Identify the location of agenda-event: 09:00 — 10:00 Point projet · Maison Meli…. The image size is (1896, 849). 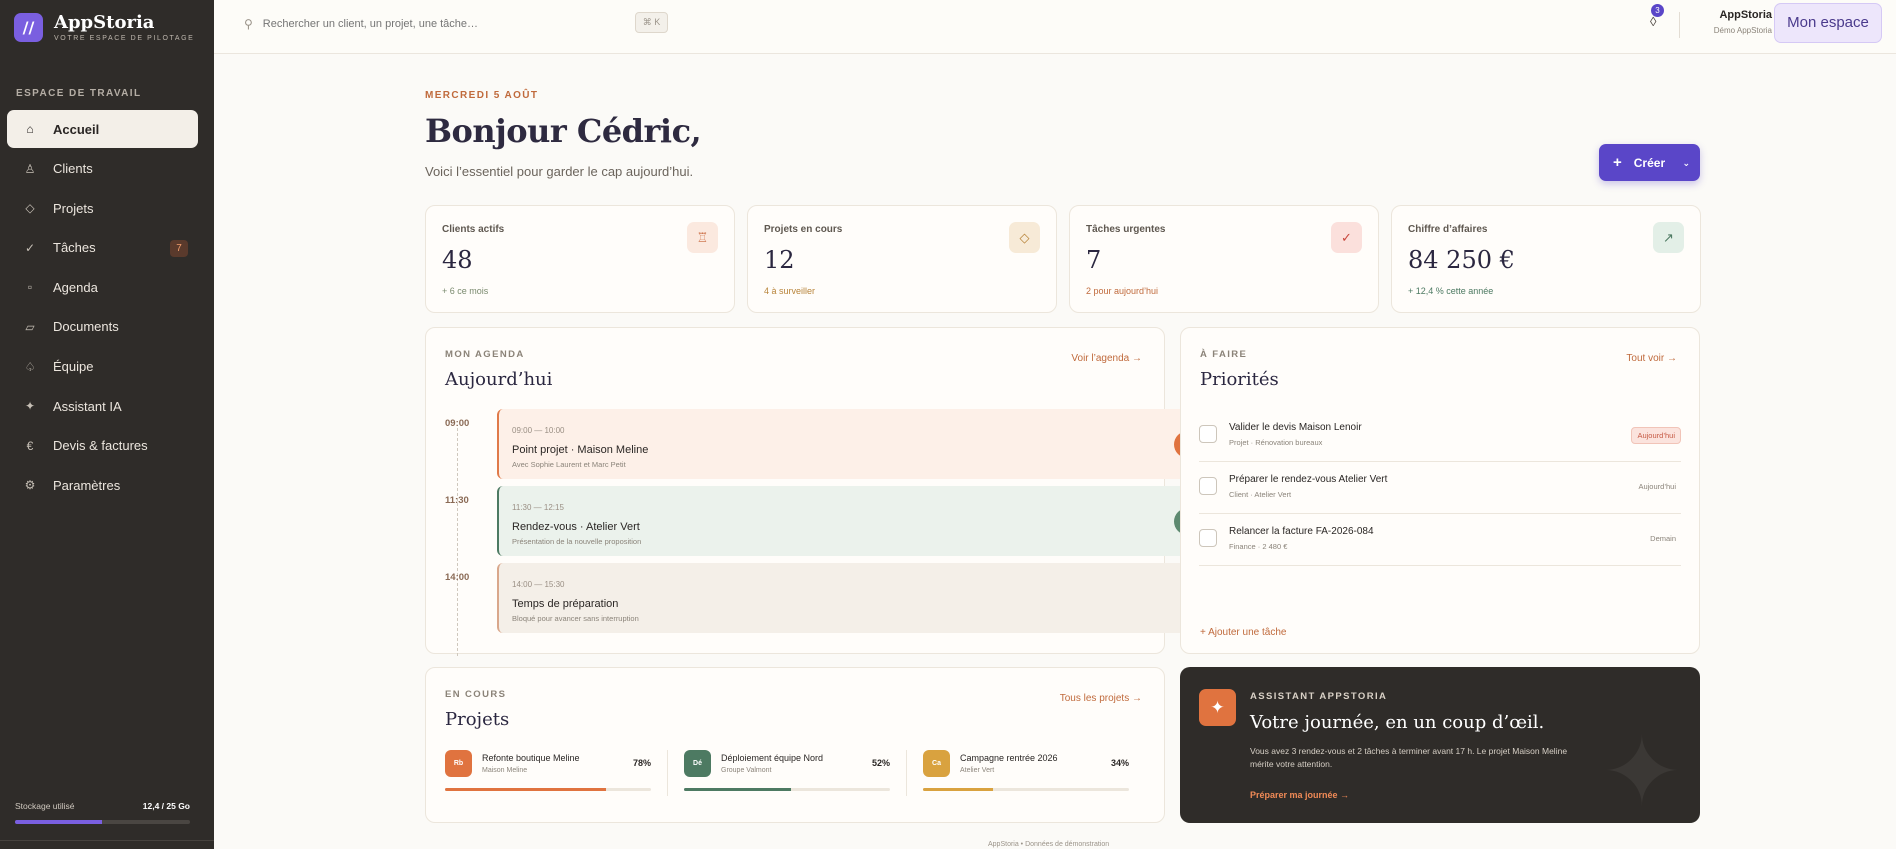
(854, 444).